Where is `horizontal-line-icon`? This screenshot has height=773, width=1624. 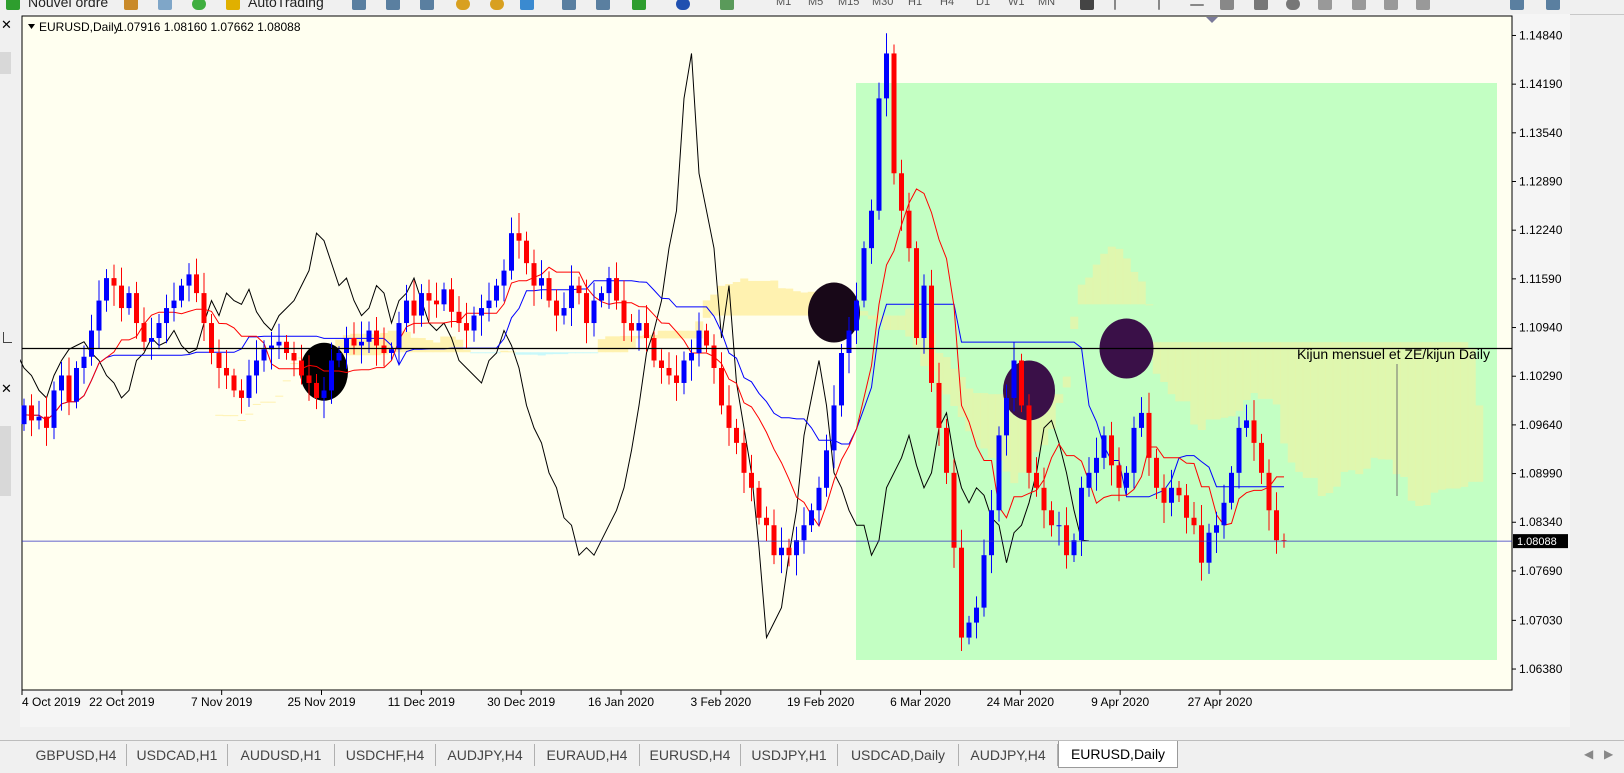 horizontal-line-icon is located at coordinates (1197, 5).